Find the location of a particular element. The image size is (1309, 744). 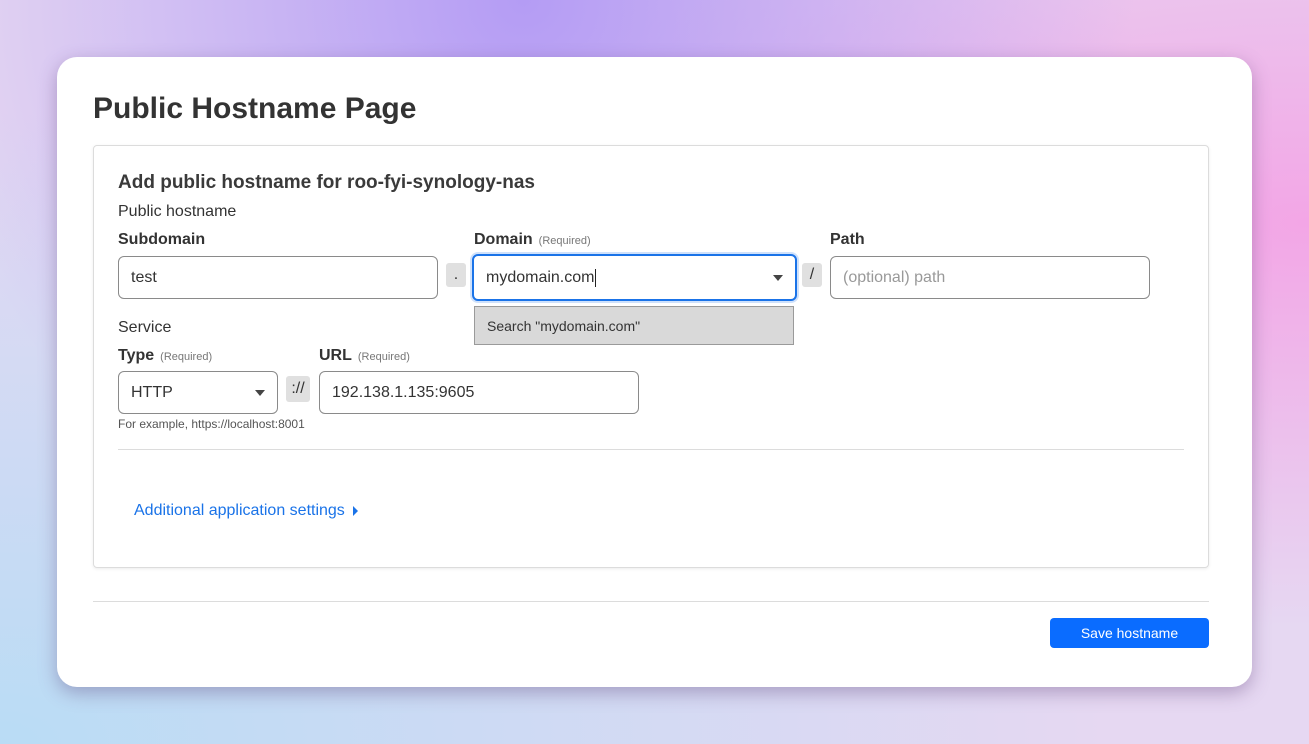

type-required: (Required) is located at coordinates (186, 357).